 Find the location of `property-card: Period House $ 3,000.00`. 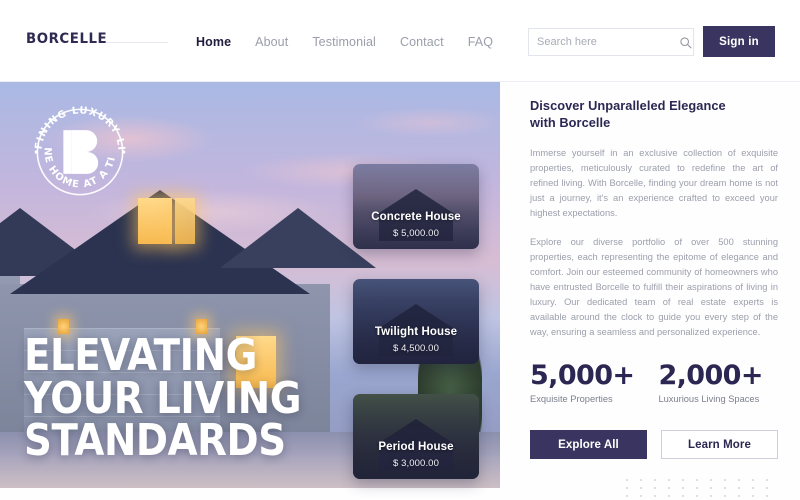

property-card: Period House $ 3,000.00 is located at coordinates (416, 436).